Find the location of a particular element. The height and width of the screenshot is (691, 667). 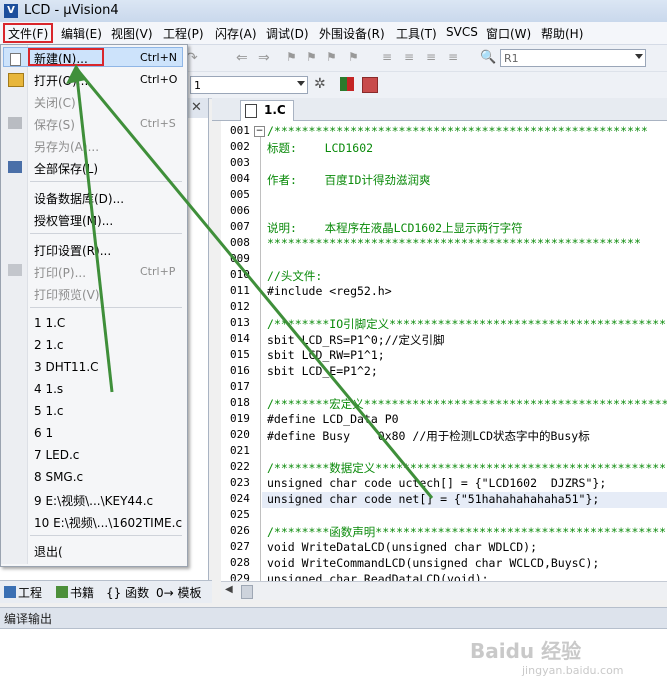

code-line: 说明: 本程序在液晶LCD1602上显示两行字符 is located at coordinates (395, 228).